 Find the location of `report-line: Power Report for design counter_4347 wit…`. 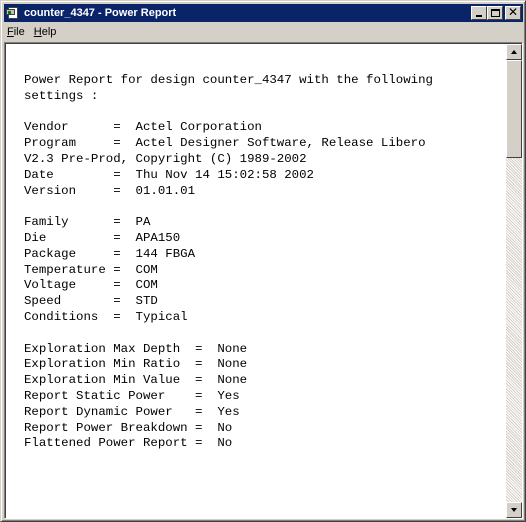

report-line: Power Report for design counter_4347 wit… is located at coordinates (228, 80).